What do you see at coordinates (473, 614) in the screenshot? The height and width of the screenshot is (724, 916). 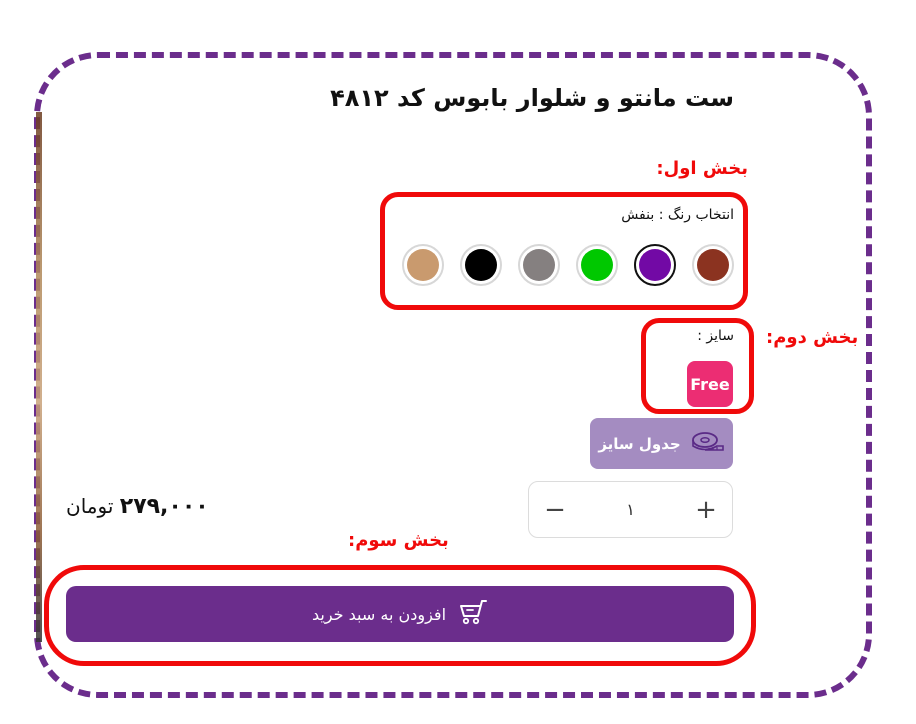 I see `cart-icon` at bounding box center [473, 614].